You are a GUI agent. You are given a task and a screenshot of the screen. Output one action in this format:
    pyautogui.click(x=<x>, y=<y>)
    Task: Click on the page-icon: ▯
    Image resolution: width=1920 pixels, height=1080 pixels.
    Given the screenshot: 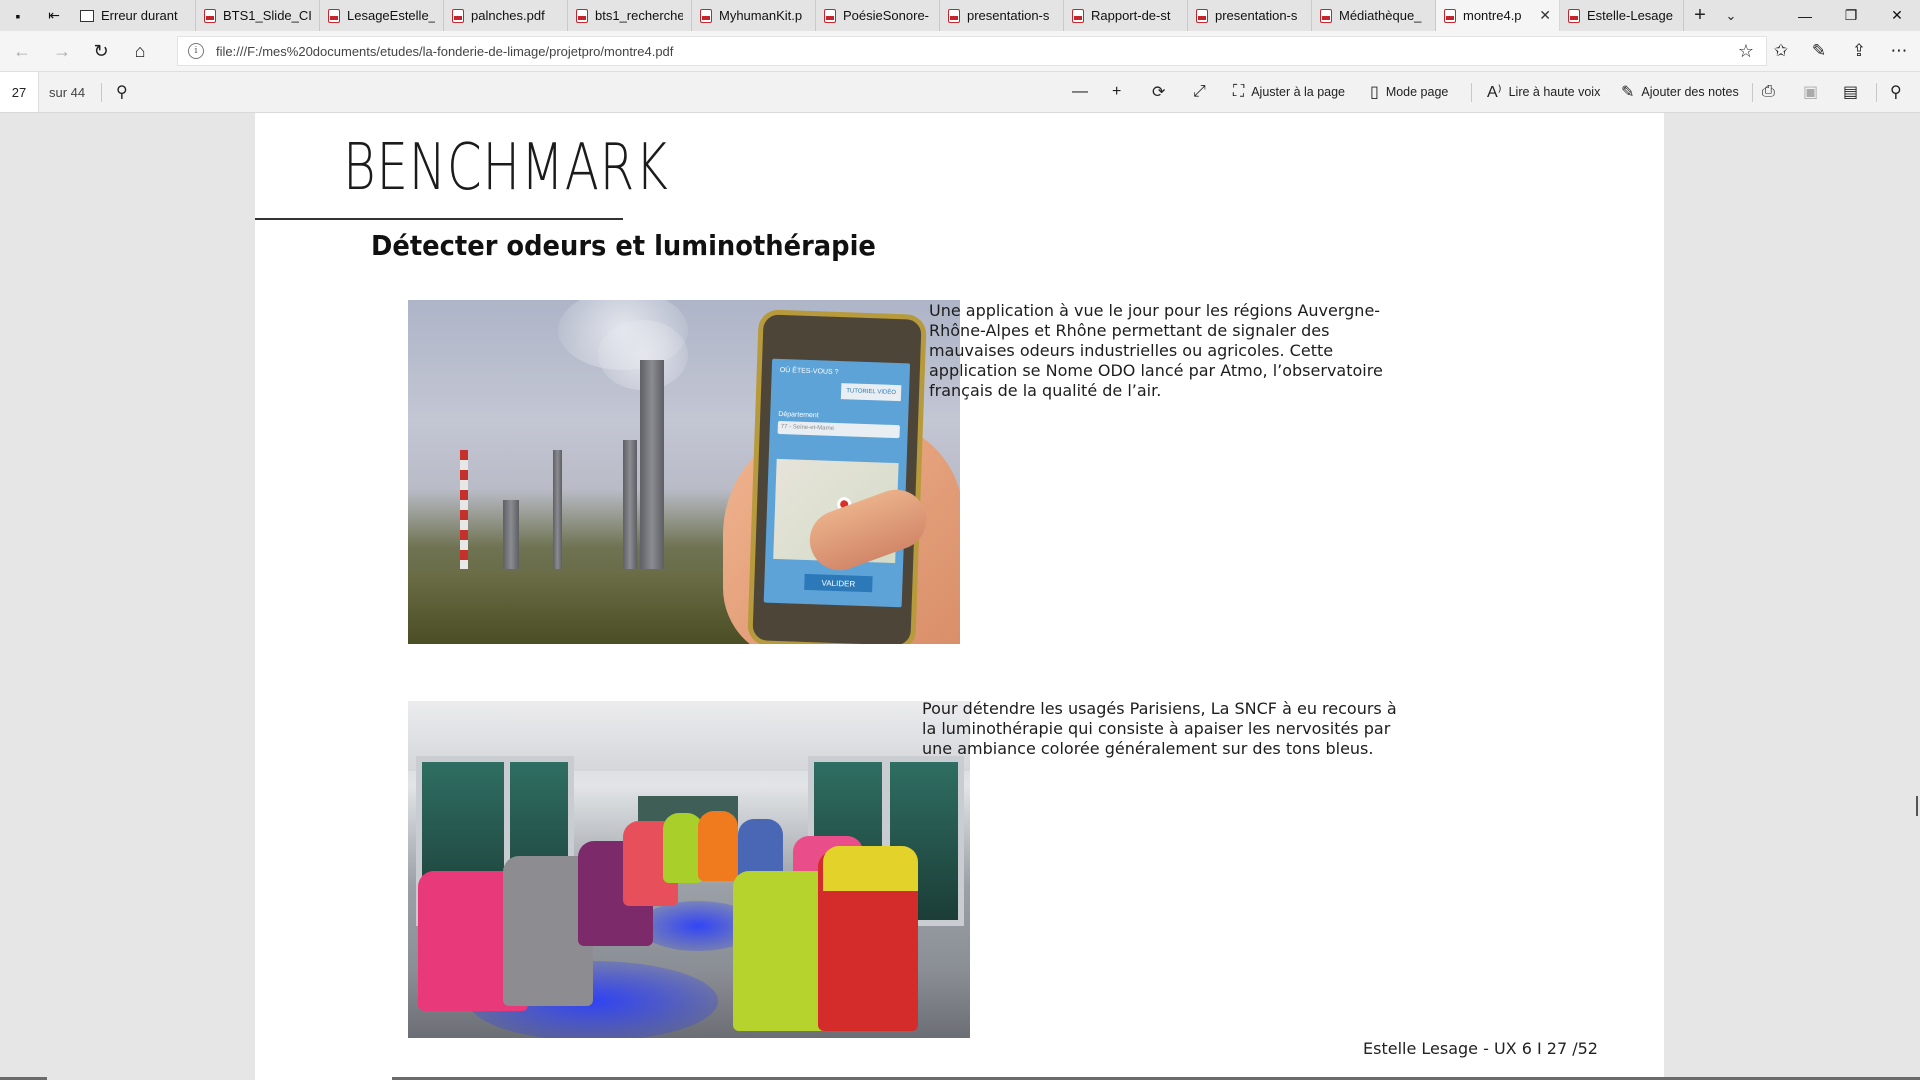 What is the action you would take?
    pyautogui.click(x=1374, y=92)
    